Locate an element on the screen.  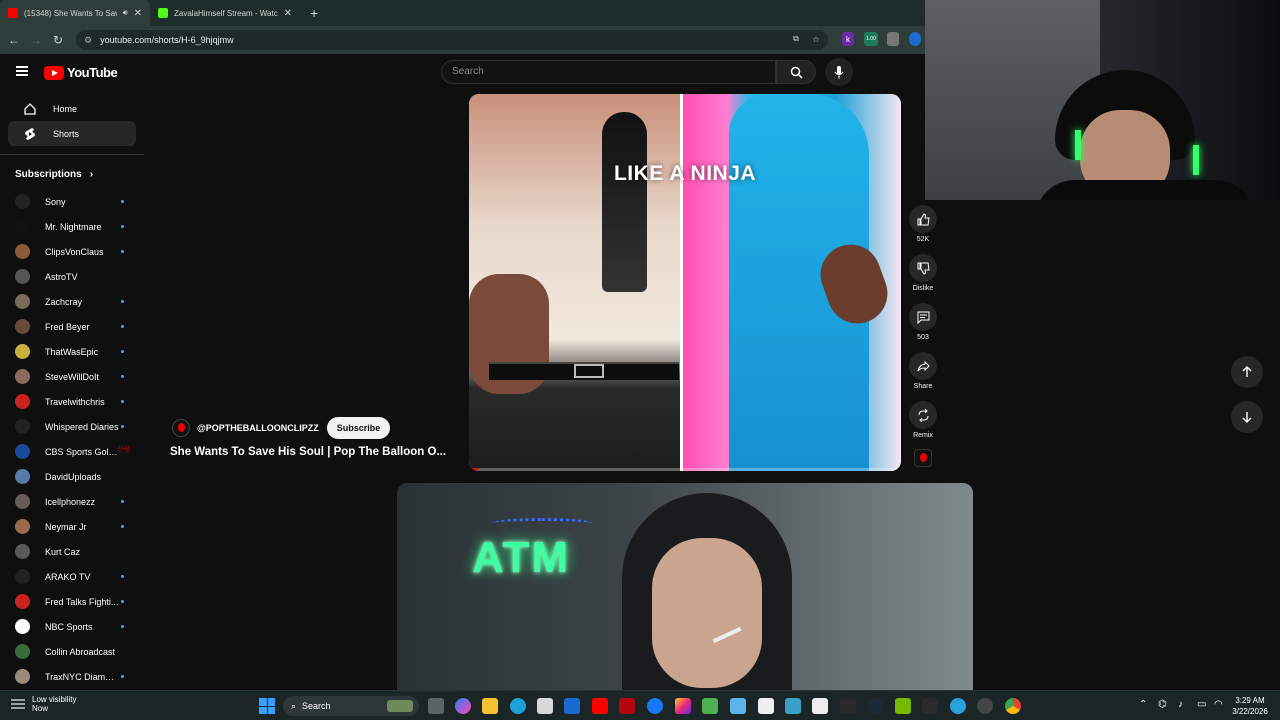
taskbar-search: ⌕ Search is located at coordinates (351, 706).